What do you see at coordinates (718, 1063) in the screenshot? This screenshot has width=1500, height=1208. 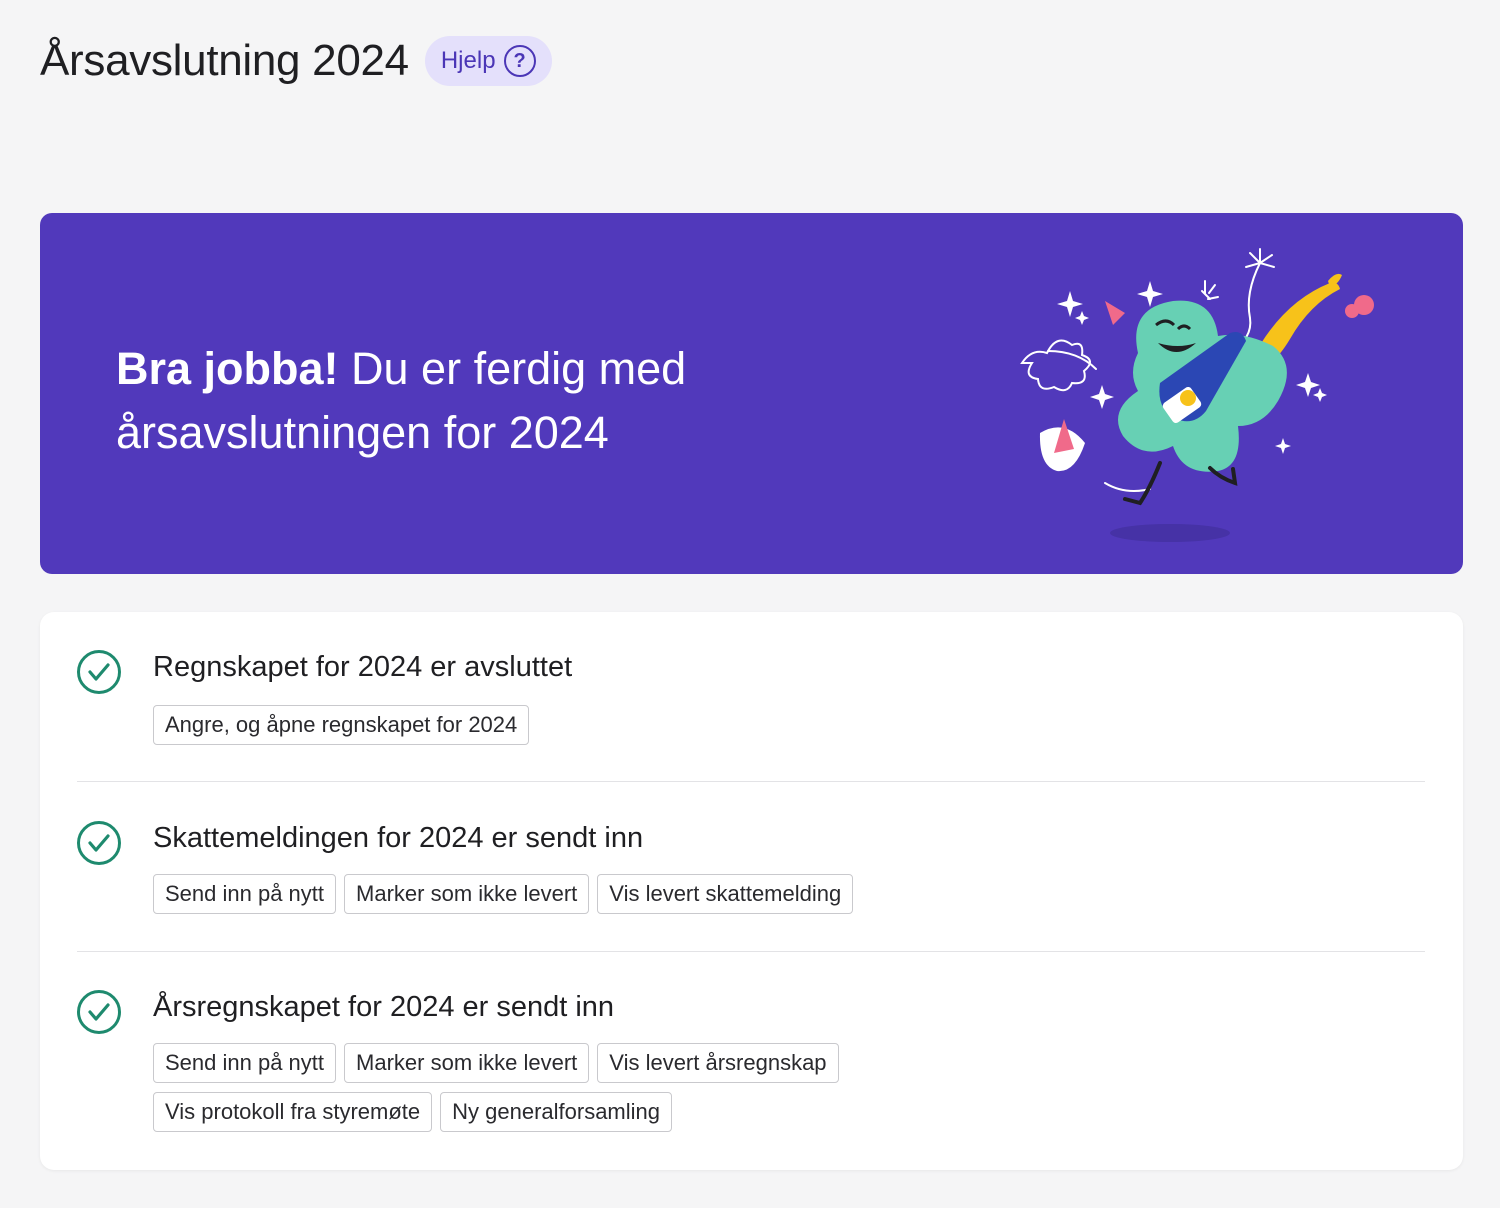 I see `view-annual-accounts-button: Vis levert årsregnskap` at bounding box center [718, 1063].